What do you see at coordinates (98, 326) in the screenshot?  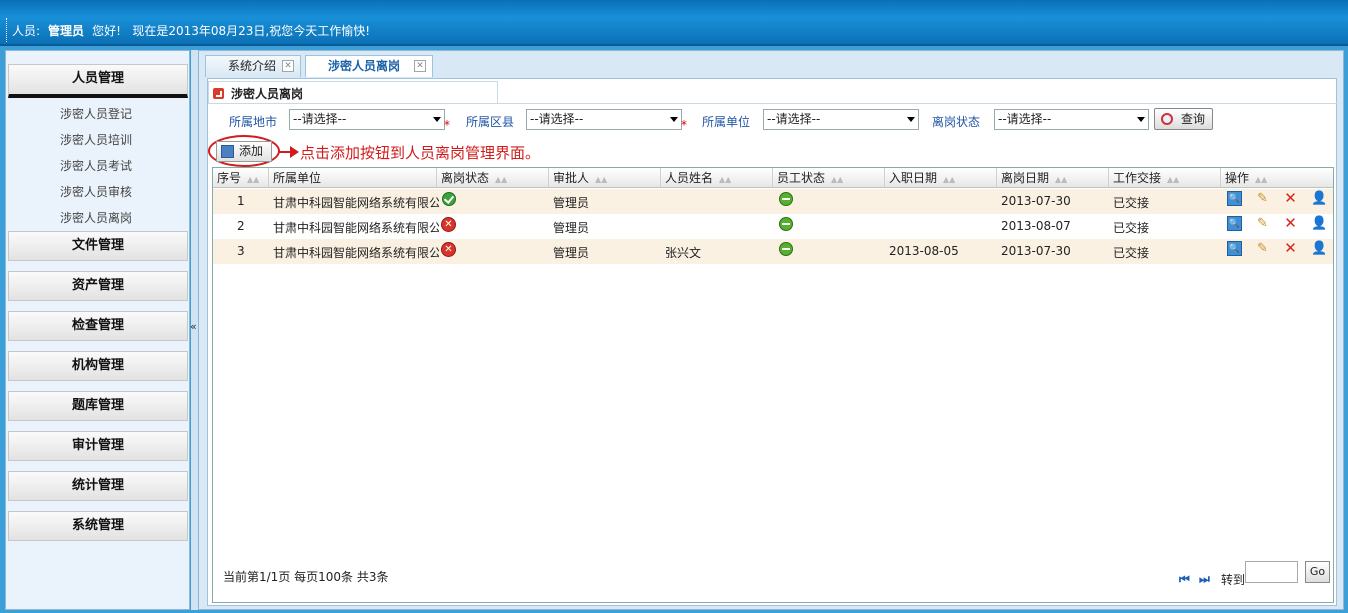 I see `sidebar-group-inspection: 检查管理` at bounding box center [98, 326].